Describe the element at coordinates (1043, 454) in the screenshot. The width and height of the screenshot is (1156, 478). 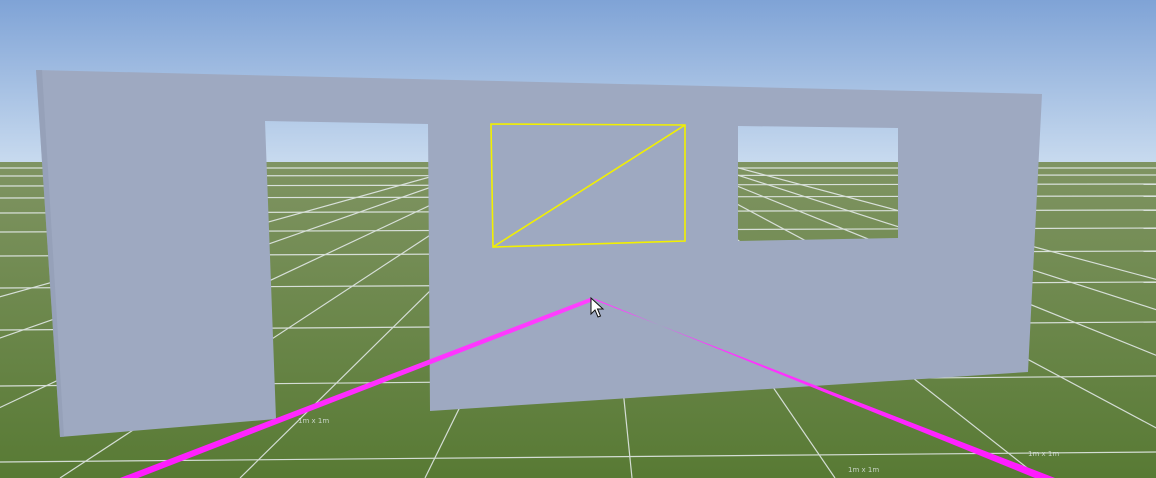
I see `grid-label-3: 1m x 1m` at that location.